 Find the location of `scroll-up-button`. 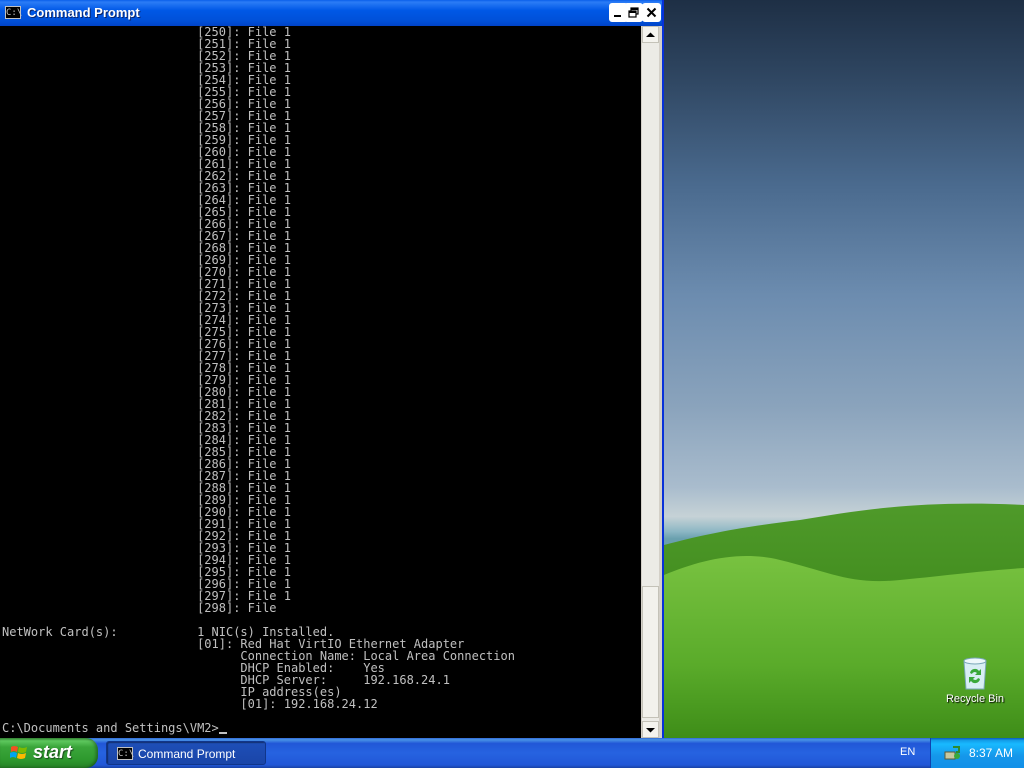

scroll-up-button is located at coordinates (650, 34).